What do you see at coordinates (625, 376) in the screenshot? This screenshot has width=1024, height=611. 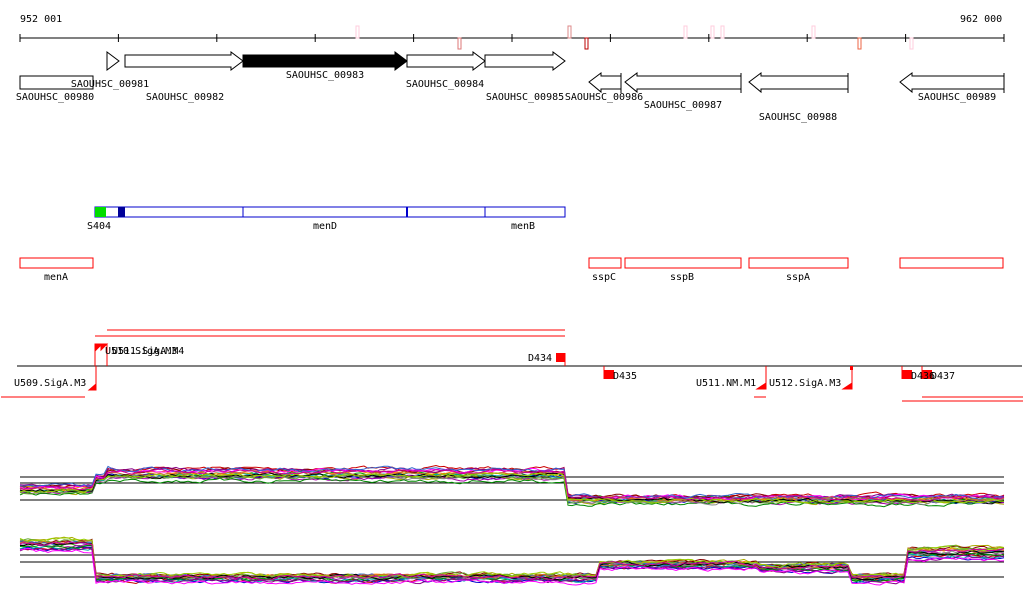 I see `feature-label: D435` at bounding box center [625, 376].